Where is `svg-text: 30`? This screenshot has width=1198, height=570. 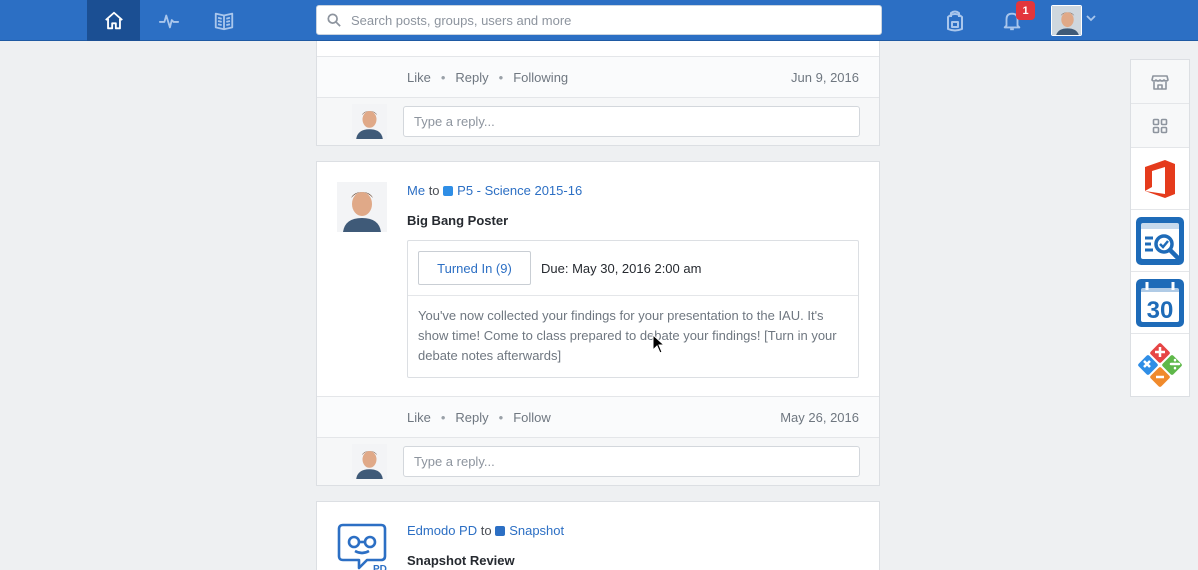
svg-text: 30 is located at coordinates (1160, 310).